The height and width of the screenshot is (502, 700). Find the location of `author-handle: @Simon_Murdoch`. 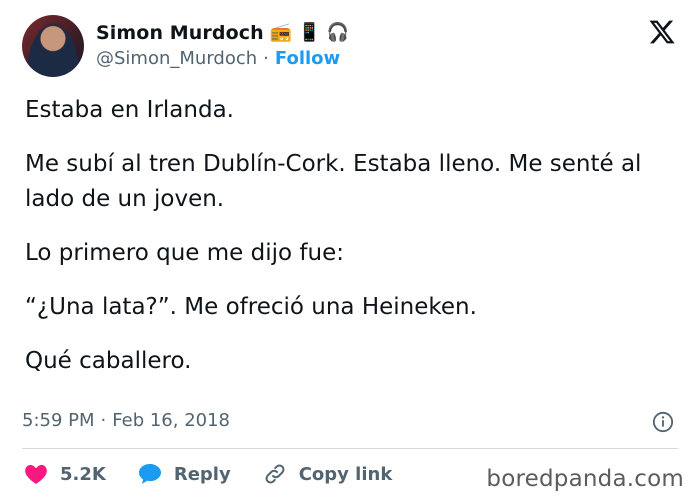

author-handle: @Simon_Murdoch is located at coordinates (176, 58).